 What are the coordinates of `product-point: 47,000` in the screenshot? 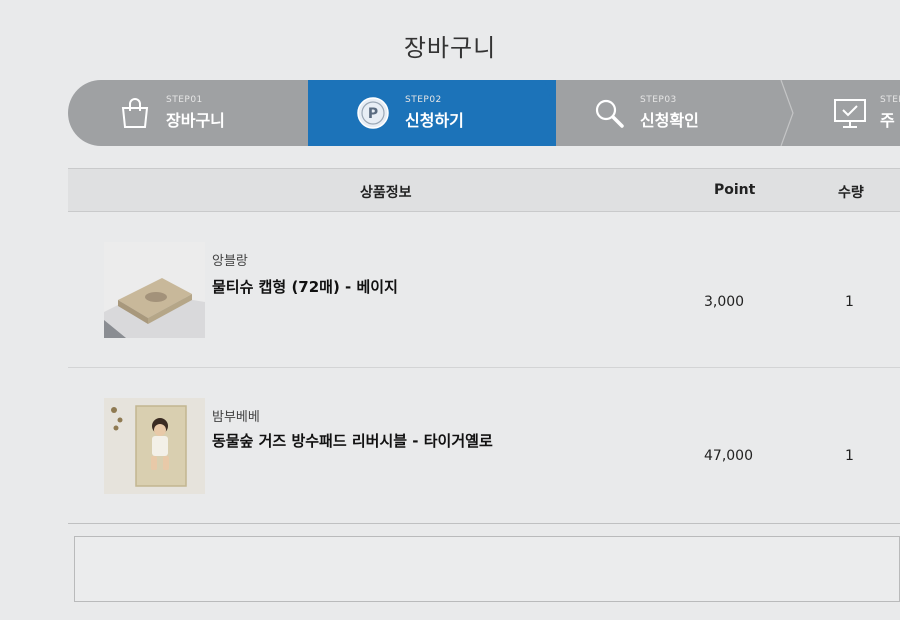 It's located at (728, 456).